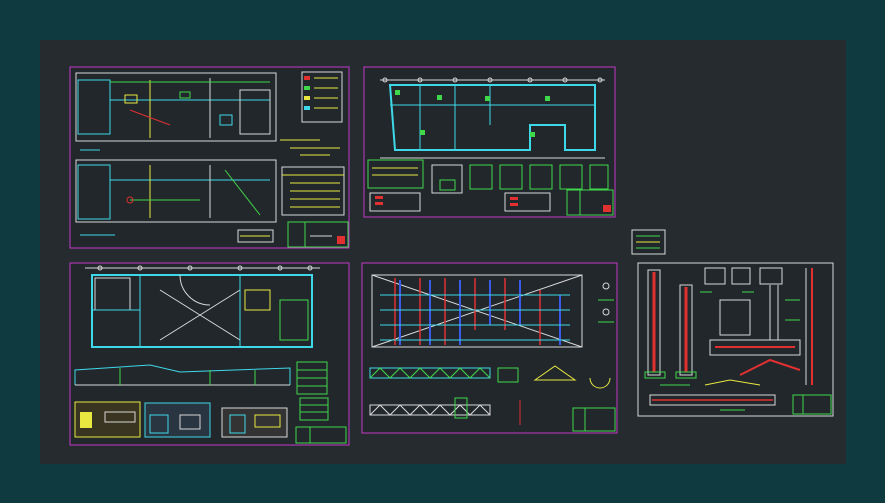 The image size is (885, 503). What do you see at coordinates (489, 348) in the screenshot?
I see `sheet-roof-framing-plan` at bounding box center [489, 348].